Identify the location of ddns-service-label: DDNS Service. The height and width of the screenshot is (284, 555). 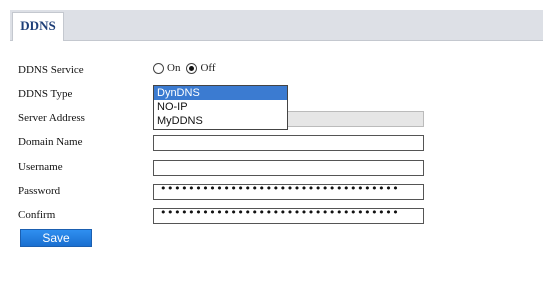
(51, 70).